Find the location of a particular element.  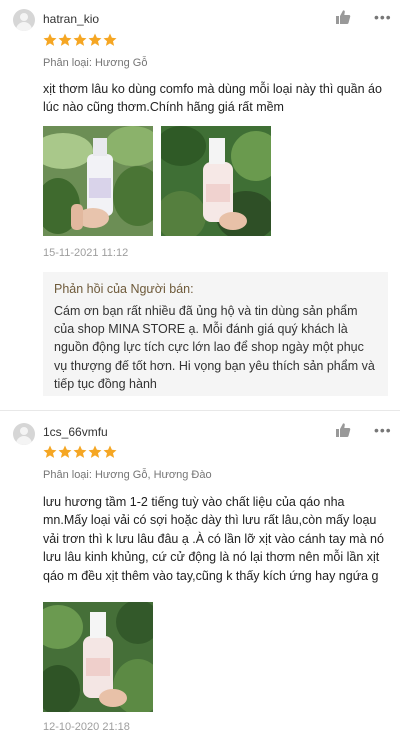

reviewer-username: hatran_kio is located at coordinates (71, 19).